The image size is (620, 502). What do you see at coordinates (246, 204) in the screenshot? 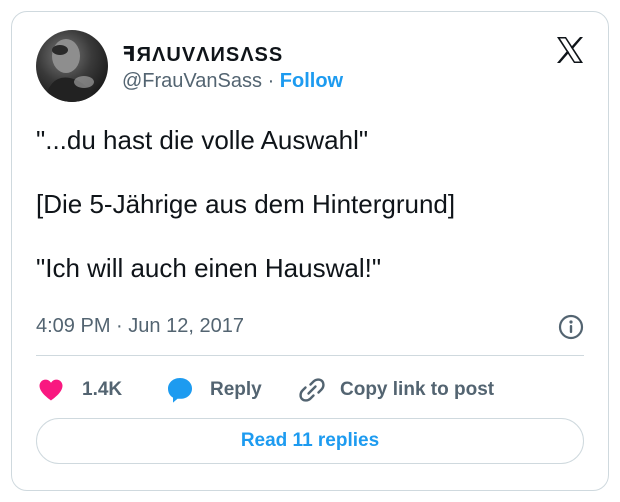
I see `tweet-line: [Die 5-Jährige aus dem Hintergrund]` at bounding box center [246, 204].